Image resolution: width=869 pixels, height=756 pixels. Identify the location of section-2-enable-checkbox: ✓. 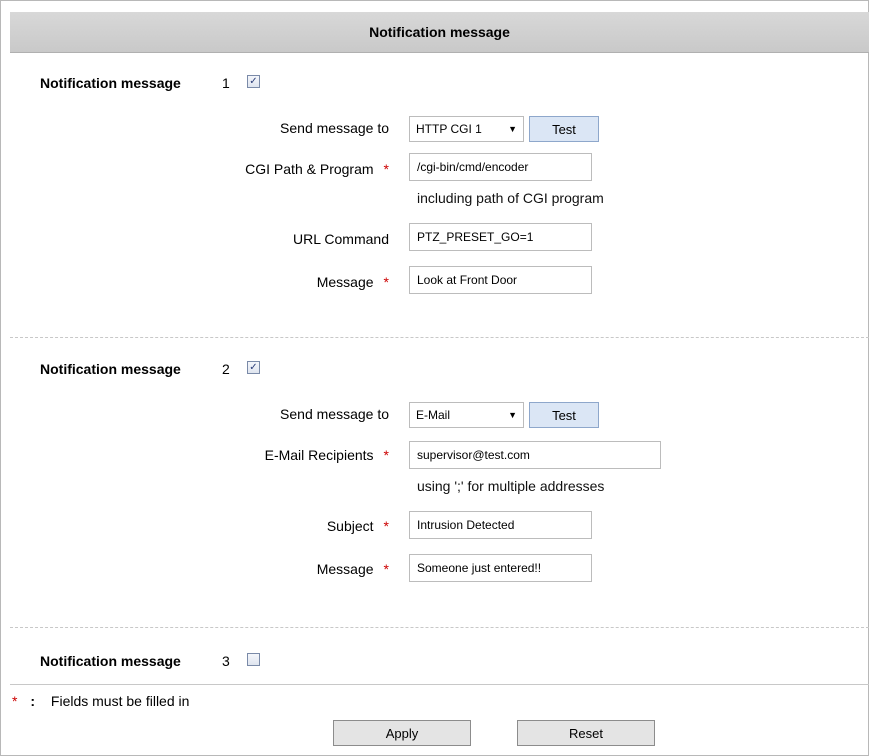
(253, 367).